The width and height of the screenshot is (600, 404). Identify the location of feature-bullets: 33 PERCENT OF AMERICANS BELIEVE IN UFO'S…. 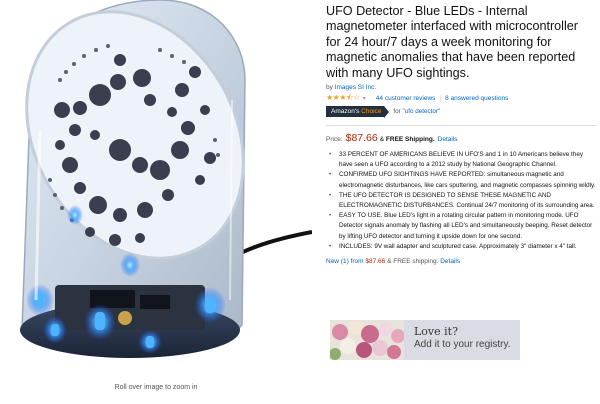
(461, 201).